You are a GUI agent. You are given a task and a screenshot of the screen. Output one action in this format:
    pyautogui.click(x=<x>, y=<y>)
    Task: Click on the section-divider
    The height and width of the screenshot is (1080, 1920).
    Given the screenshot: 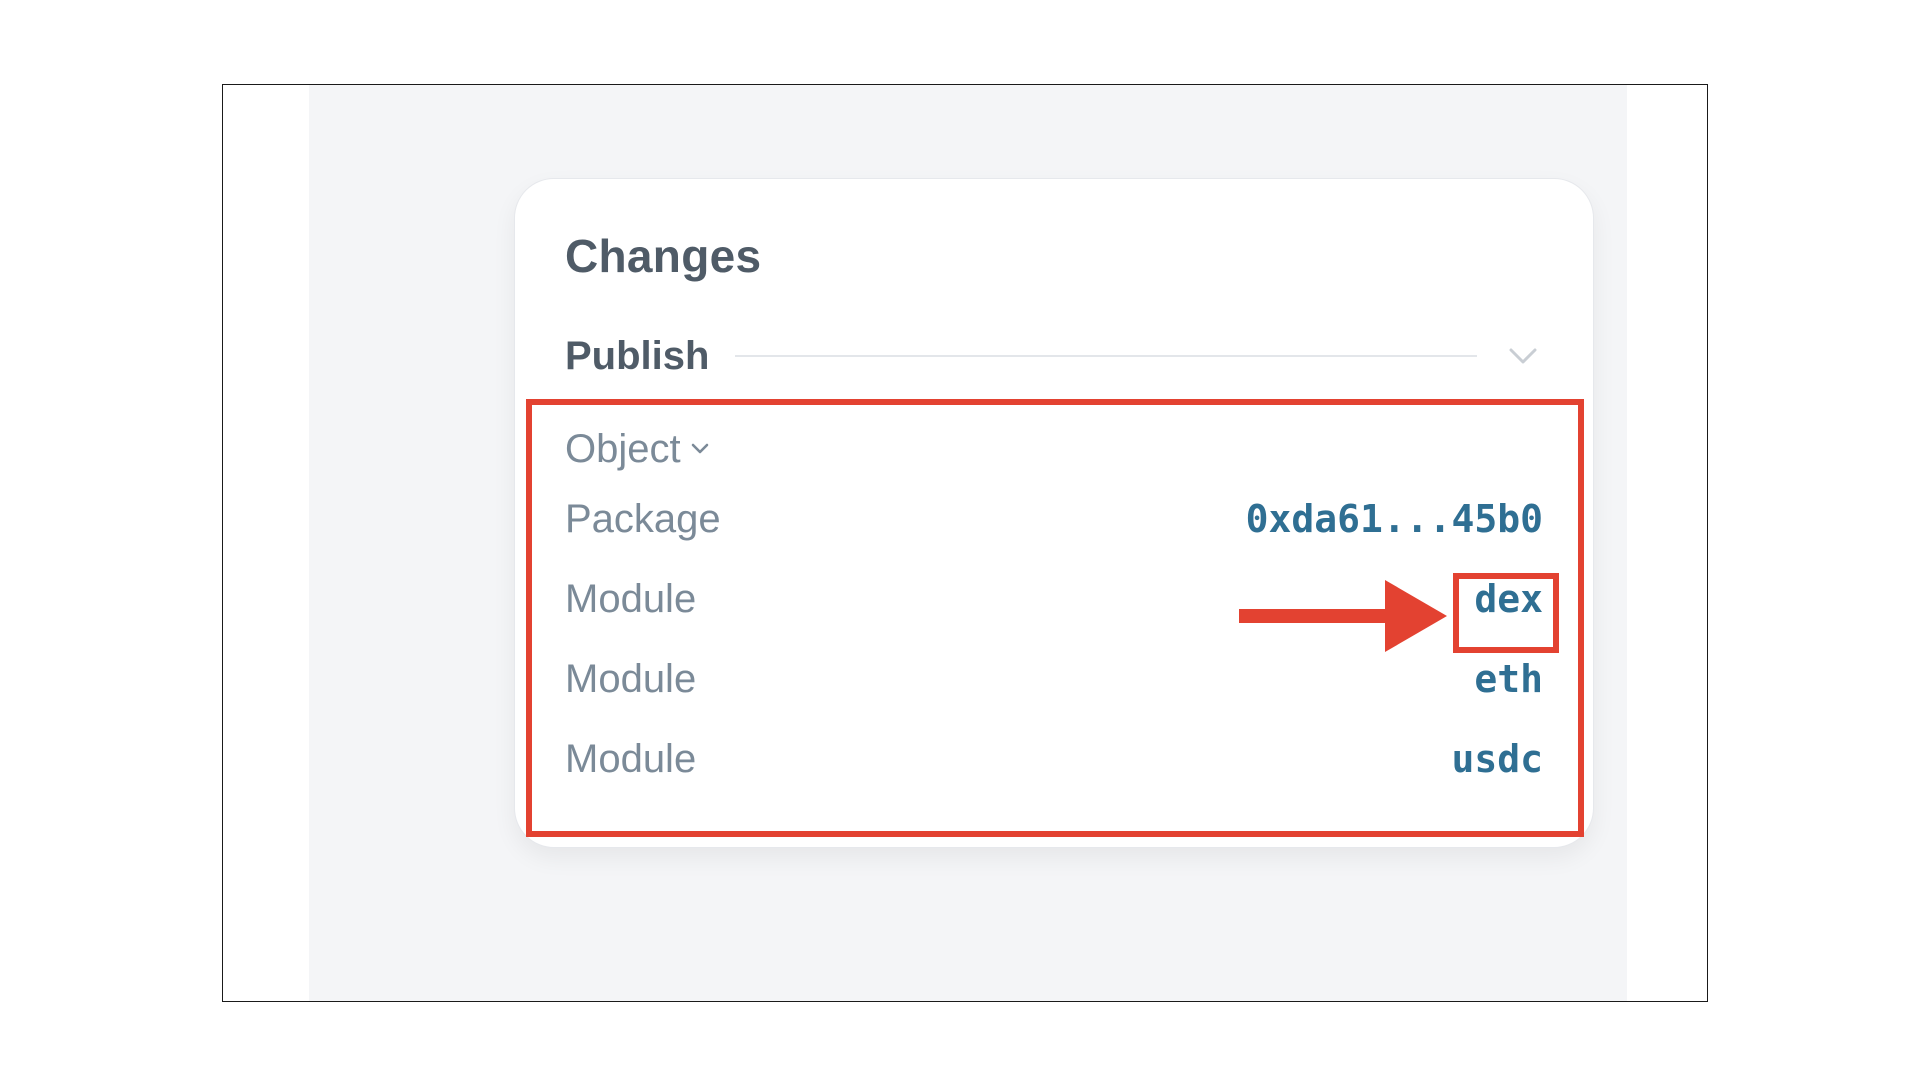 What is the action you would take?
    pyautogui.click(x=1106, y=356)
    